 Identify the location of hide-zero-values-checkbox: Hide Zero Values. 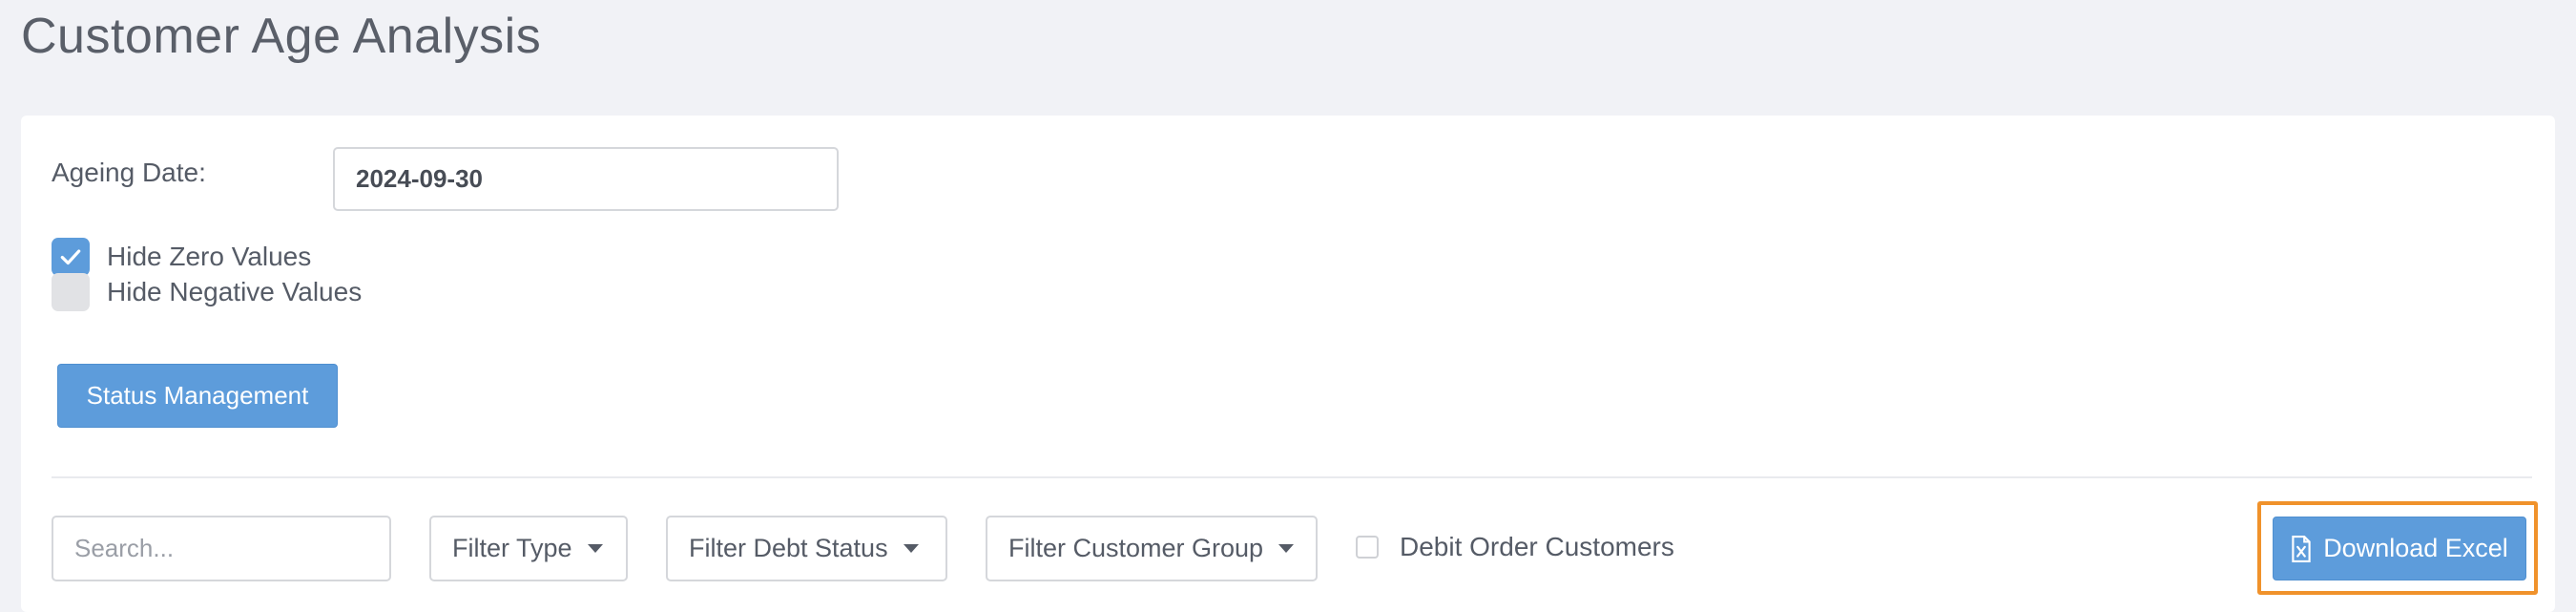
(181, 257).